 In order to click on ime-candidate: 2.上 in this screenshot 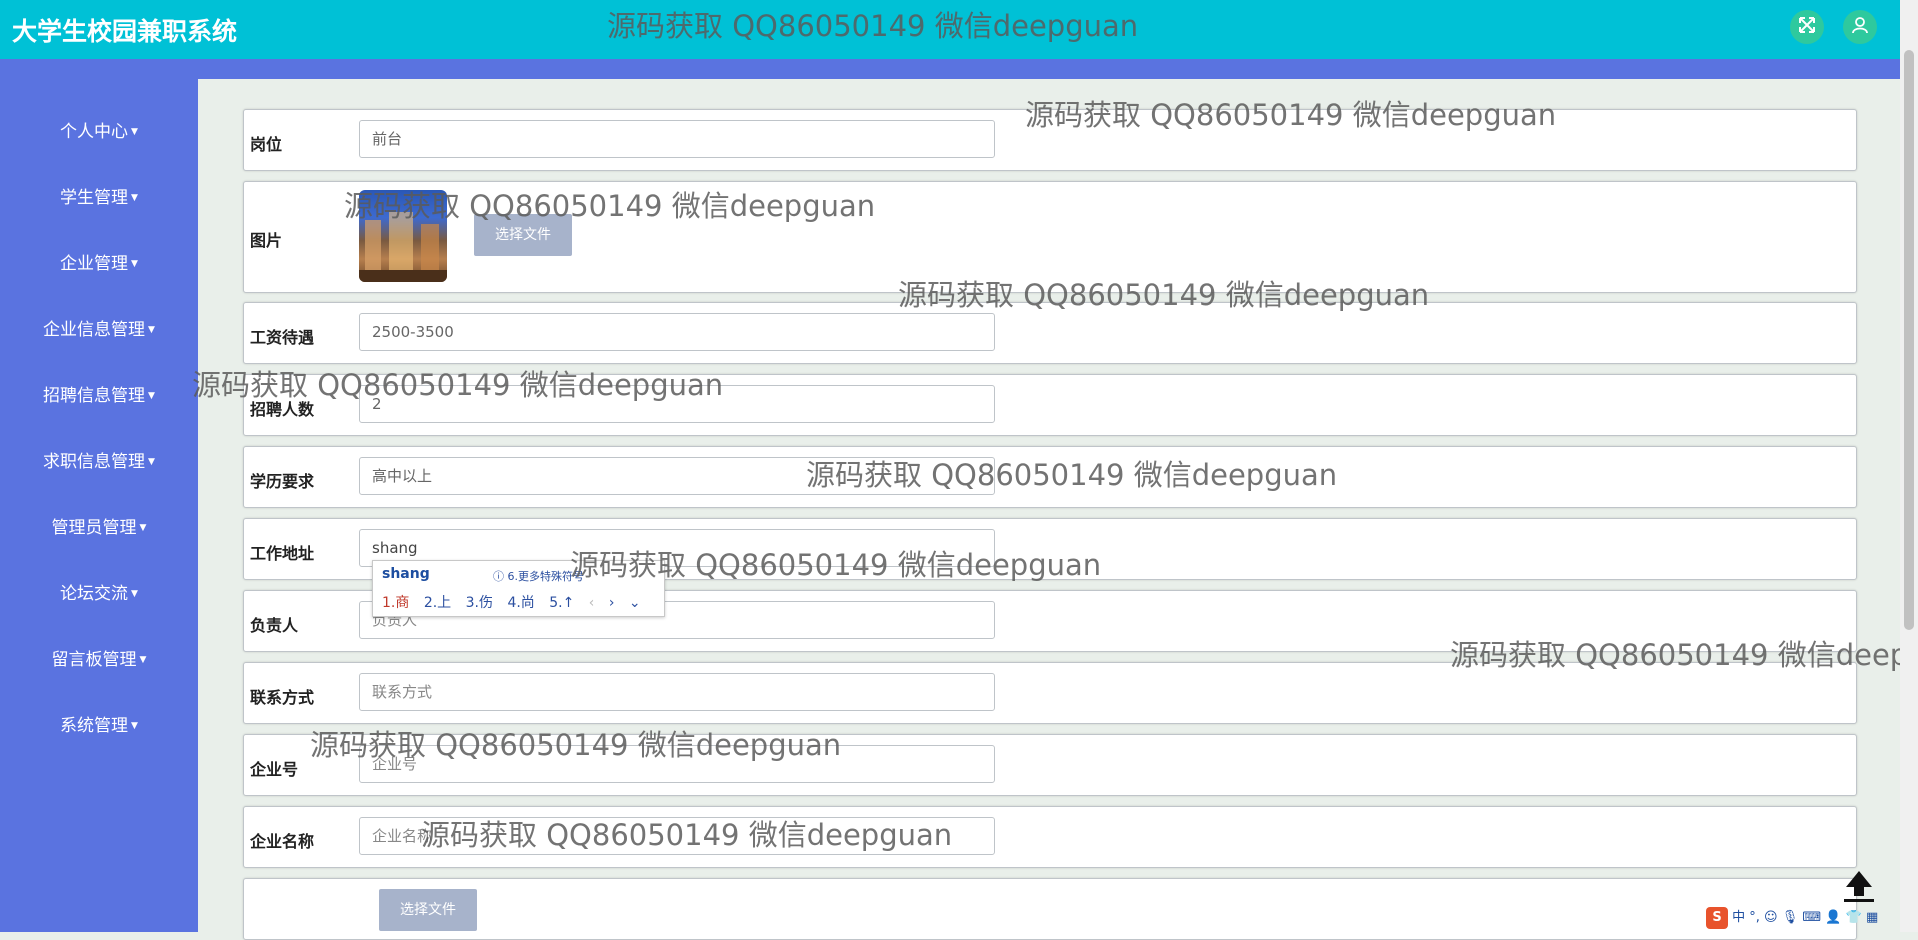, I will do `click(437, 603)`.